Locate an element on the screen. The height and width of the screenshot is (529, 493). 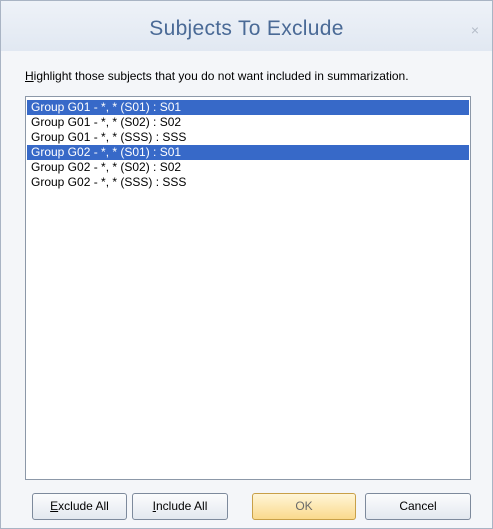
title-bar: Subjects To Exclude × is located at coordinates (246, 26).